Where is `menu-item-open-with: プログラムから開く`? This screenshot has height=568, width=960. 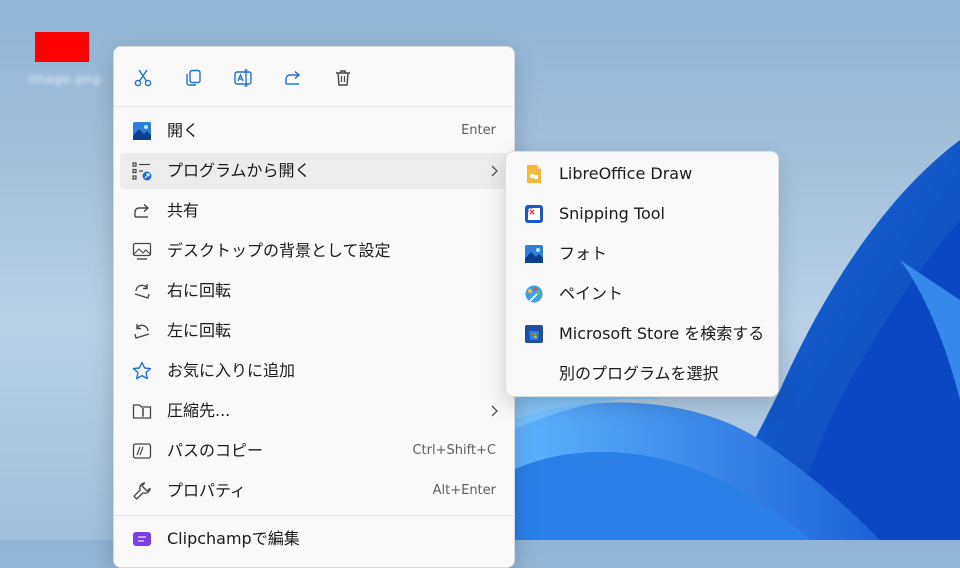 menu-item-open-with: プログラムから開く is located at coordinates (314, 171).